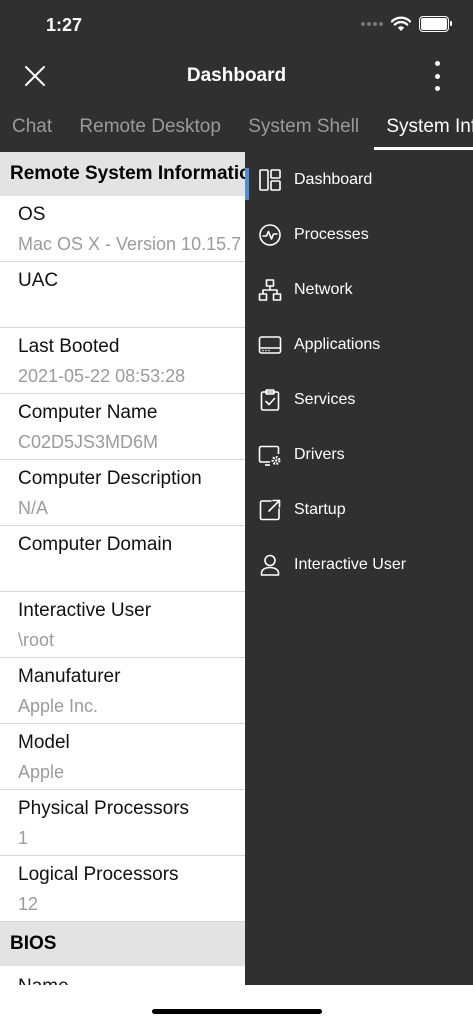  I want to click on info-row-os: OS Mac OS X - Version 10.15.7, so click(122, 229).